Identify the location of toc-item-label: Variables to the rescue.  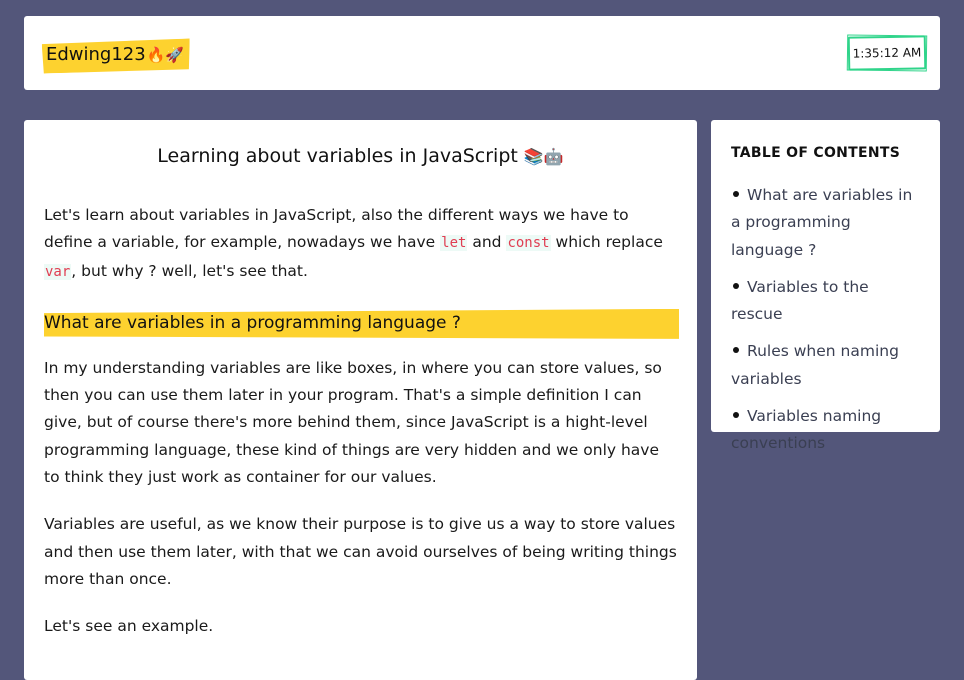
(800, 300).